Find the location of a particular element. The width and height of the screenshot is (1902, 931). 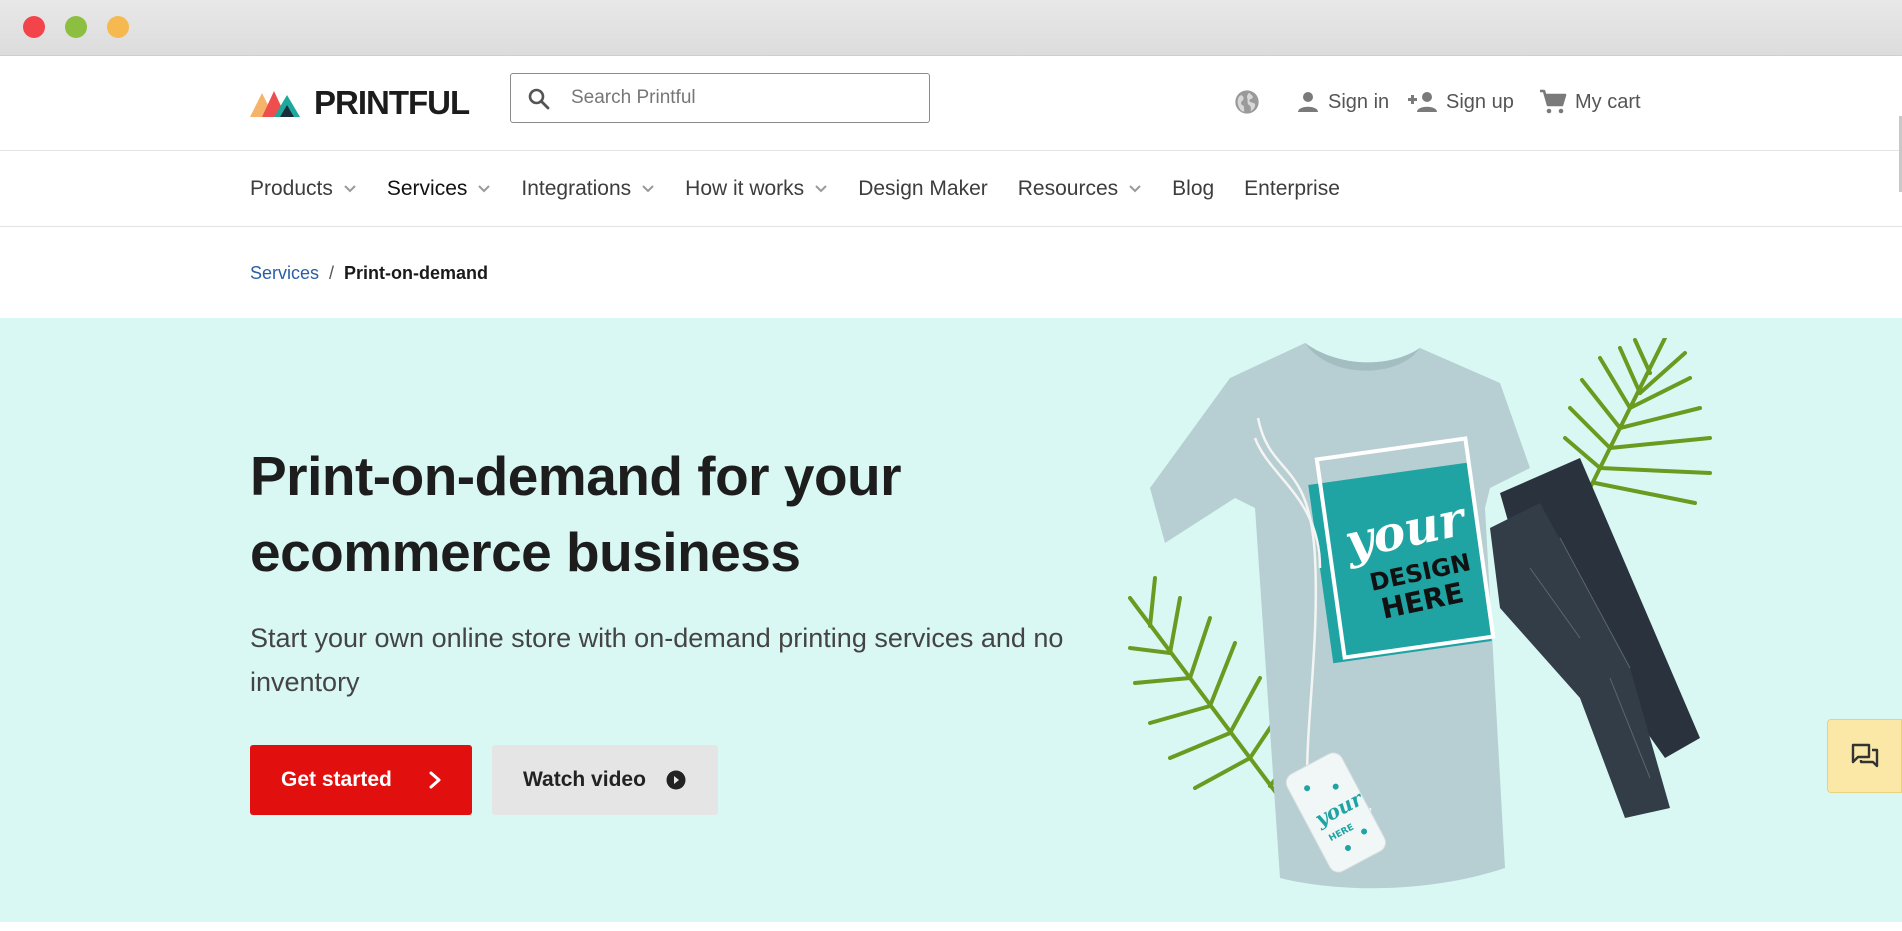

nav-item-label: Blog is located at coordinates (1193, 188).